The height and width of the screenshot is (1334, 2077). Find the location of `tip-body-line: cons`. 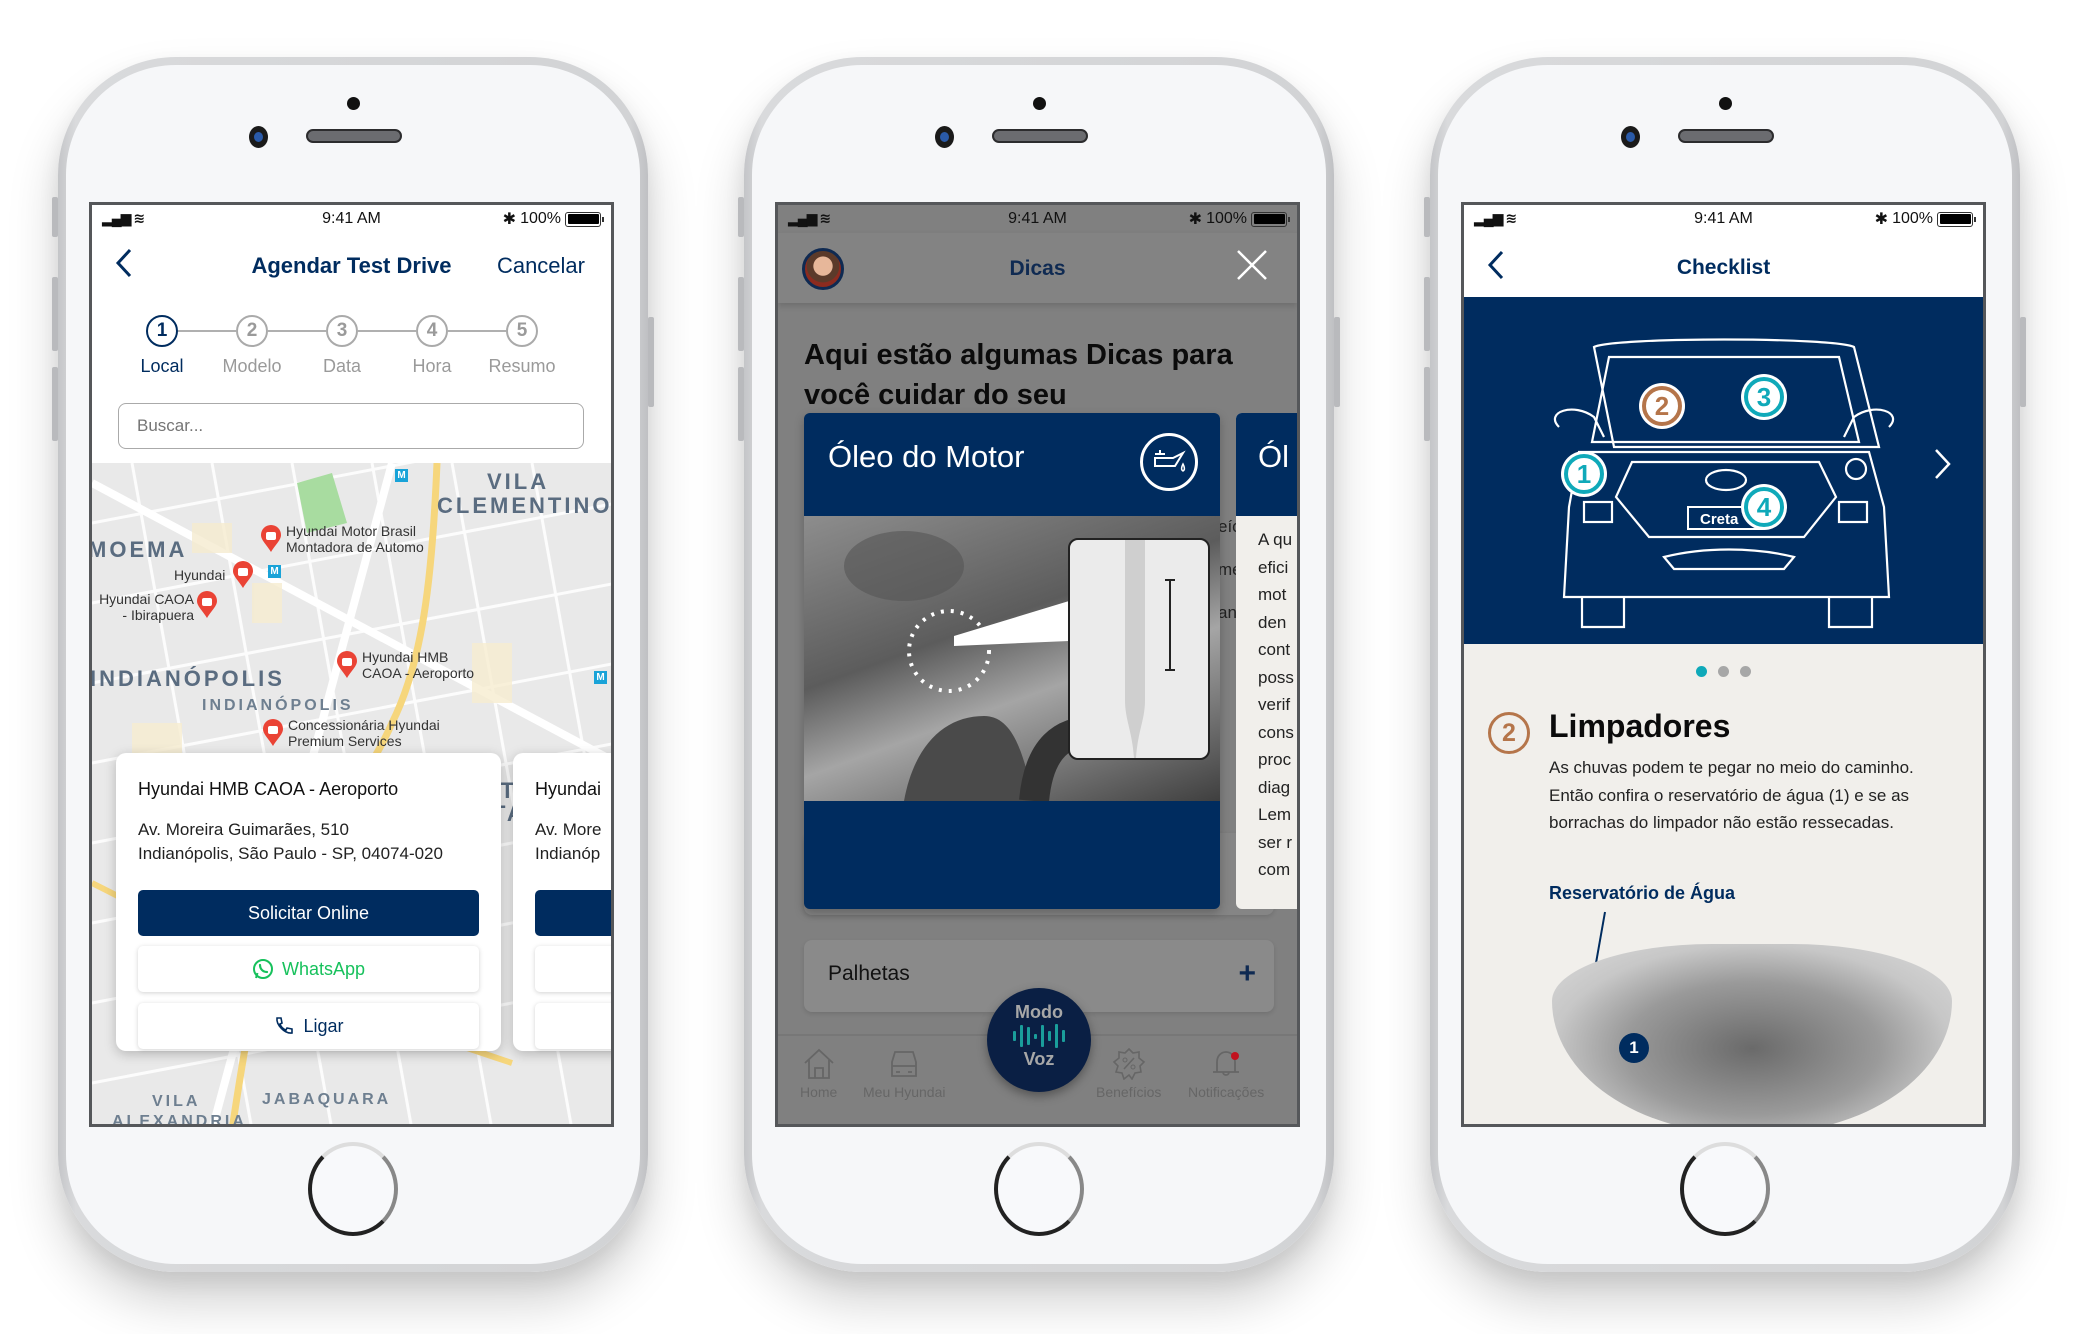

tip-body-line: cons is located at coordinates (1276, 732).